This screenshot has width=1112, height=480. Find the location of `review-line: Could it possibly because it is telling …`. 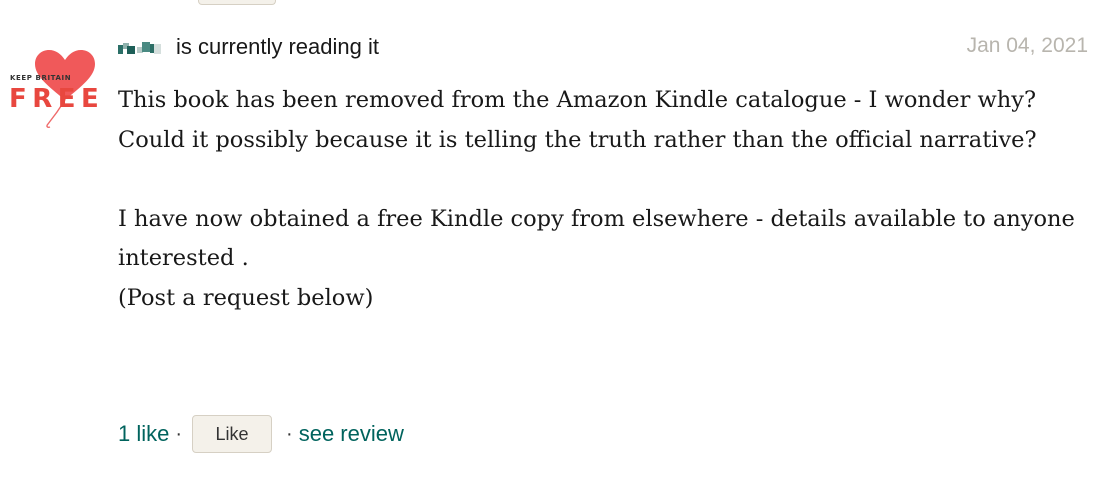

review-line: Could it possibly because it is telling … is located at coordinates (577, 139).